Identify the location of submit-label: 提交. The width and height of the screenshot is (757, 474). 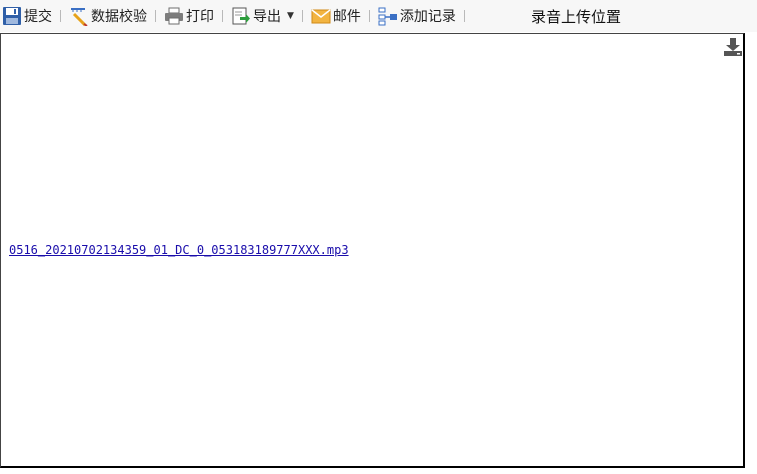
(38, 17).